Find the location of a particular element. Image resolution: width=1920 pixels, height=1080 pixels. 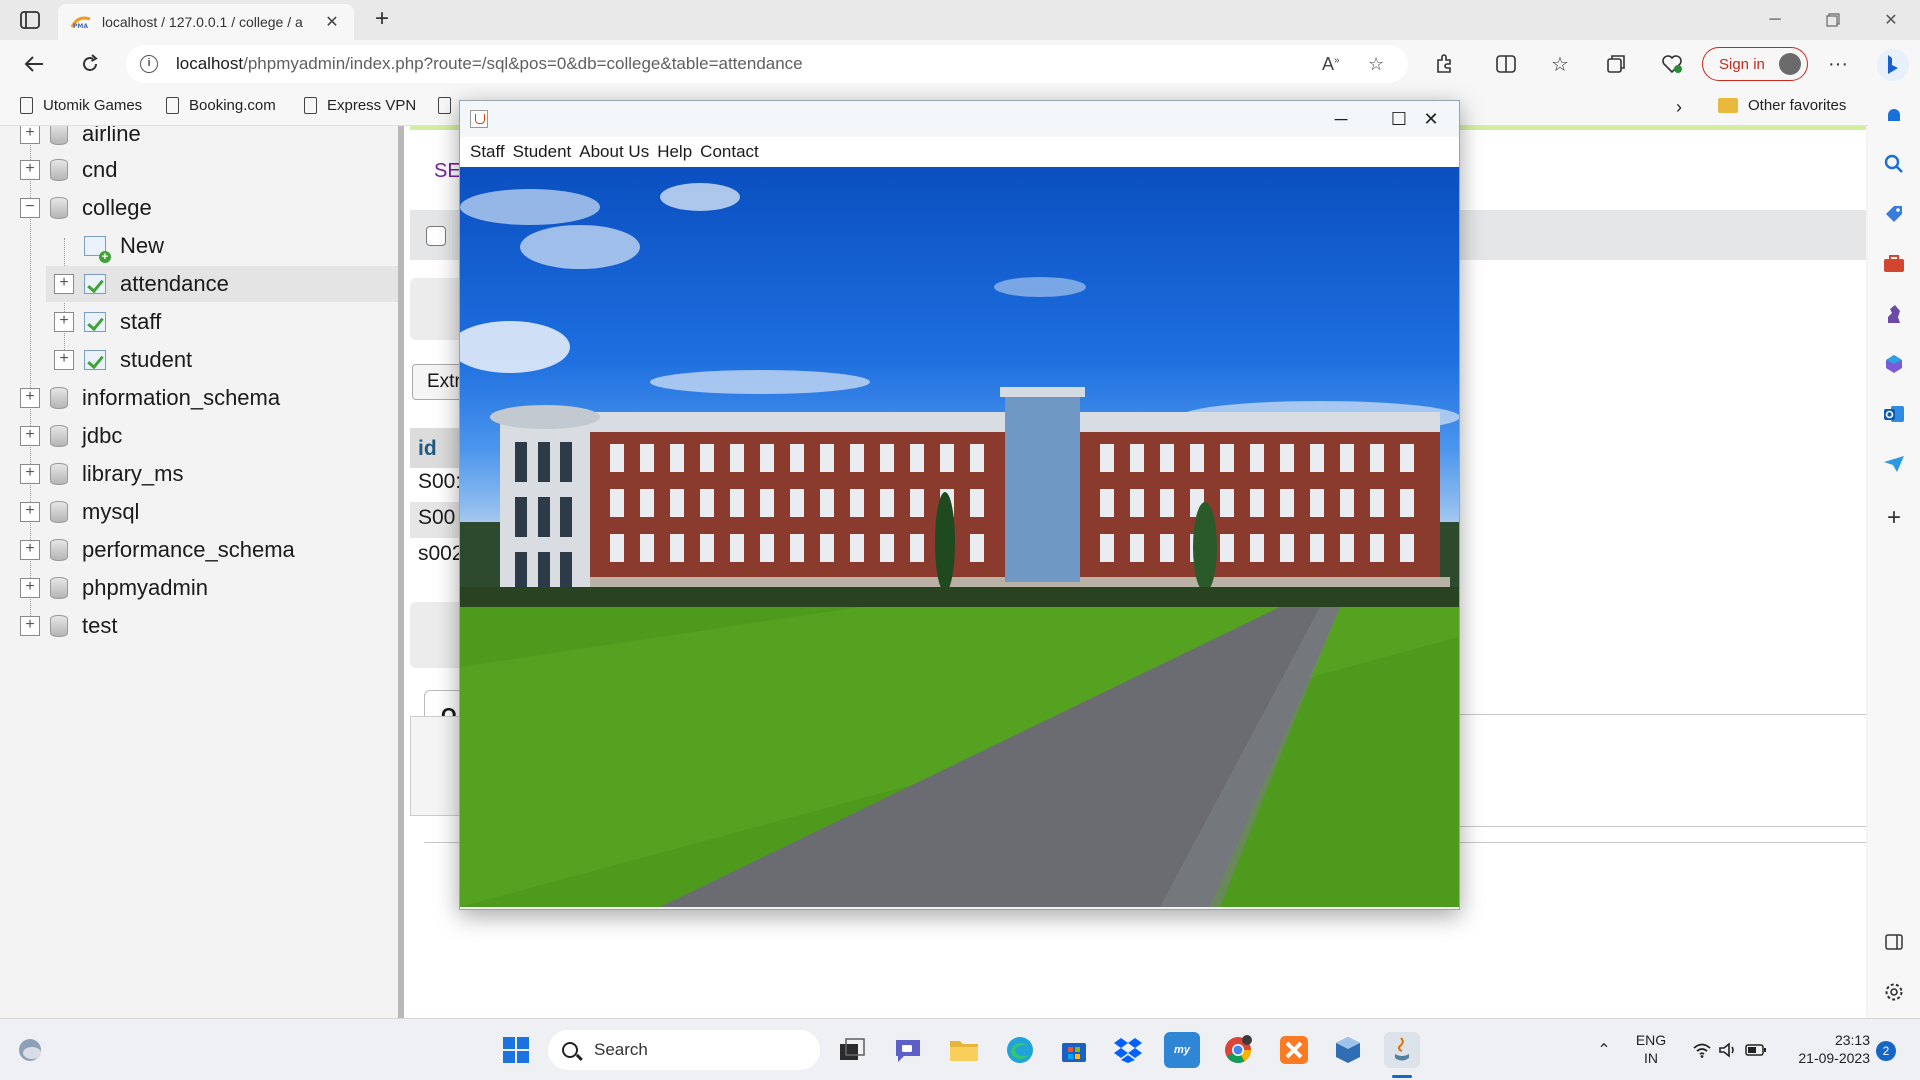

show-hidden-icons-chevron-icon: ⌃ is located at coordinates (1604, 1050).